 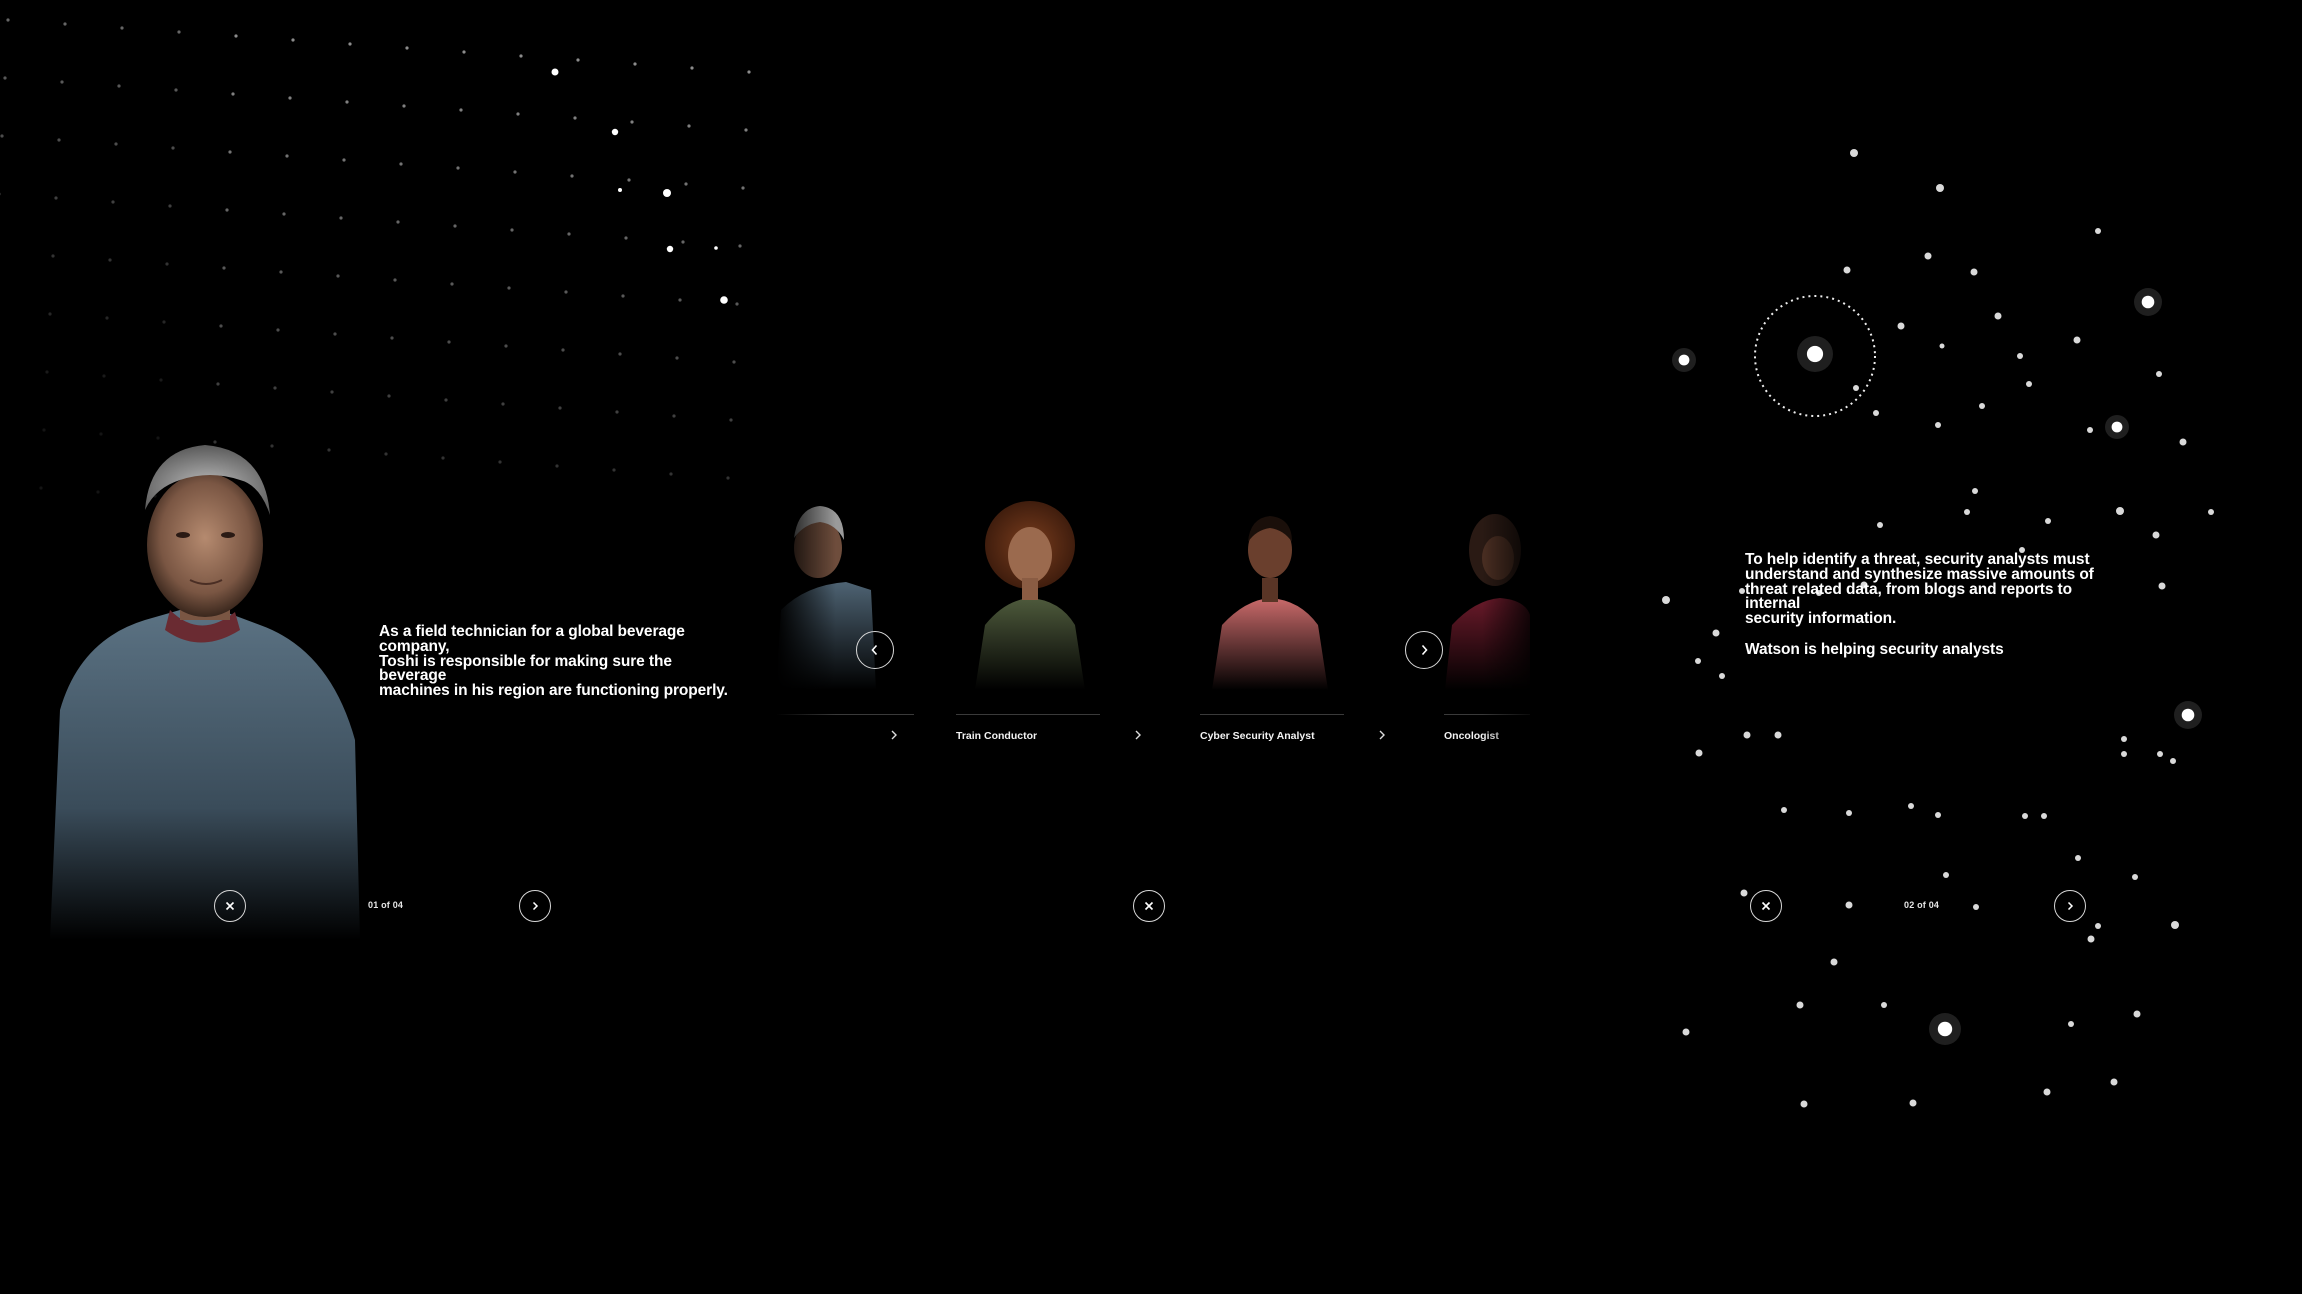 I want to click on carousel-fade-left, so click(x=806, y=620).